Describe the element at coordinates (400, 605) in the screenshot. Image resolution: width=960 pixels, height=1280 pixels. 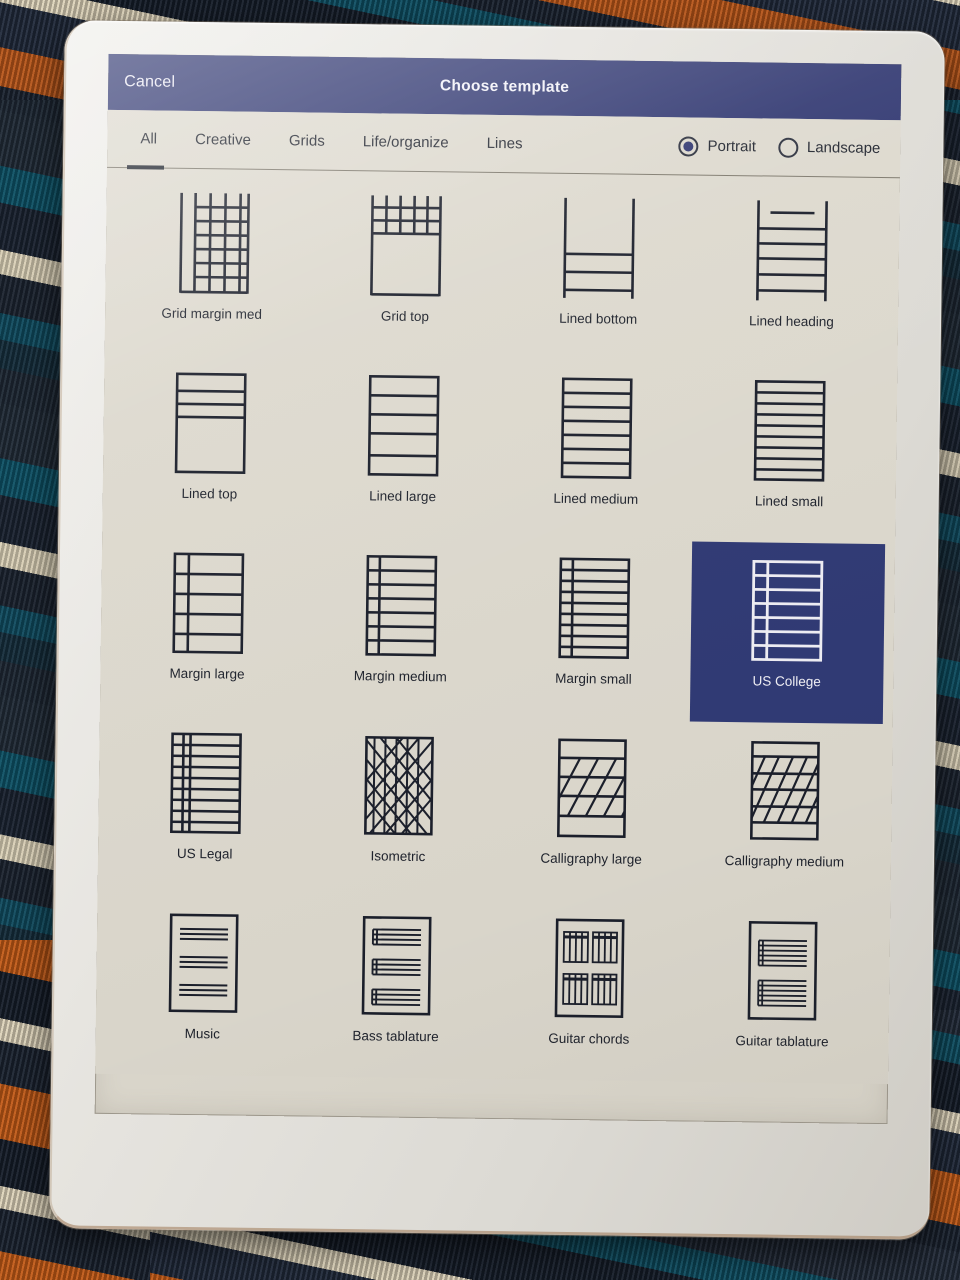
I see `margin-medium-icon` at that location.